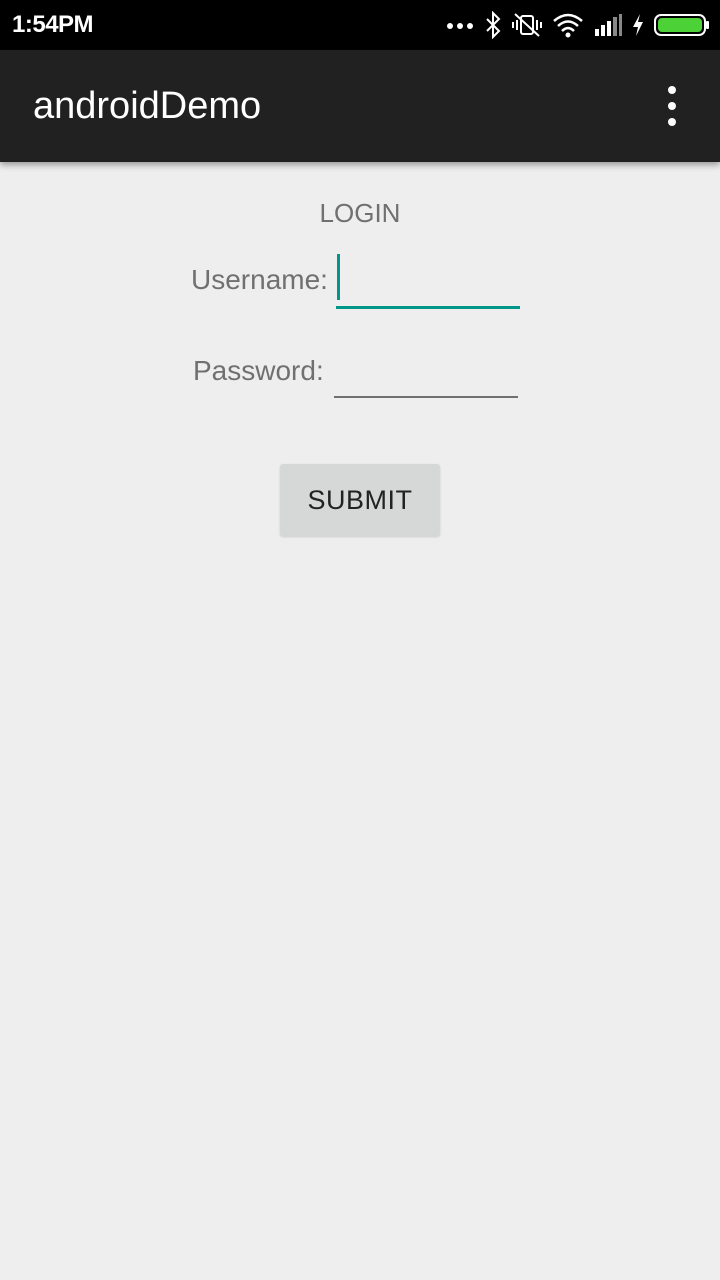 This screenshot has height=1280, width=720. Describe the element at coordinates (147, 106) in the screenshot. I see `app-title: androidDemo` at that location.